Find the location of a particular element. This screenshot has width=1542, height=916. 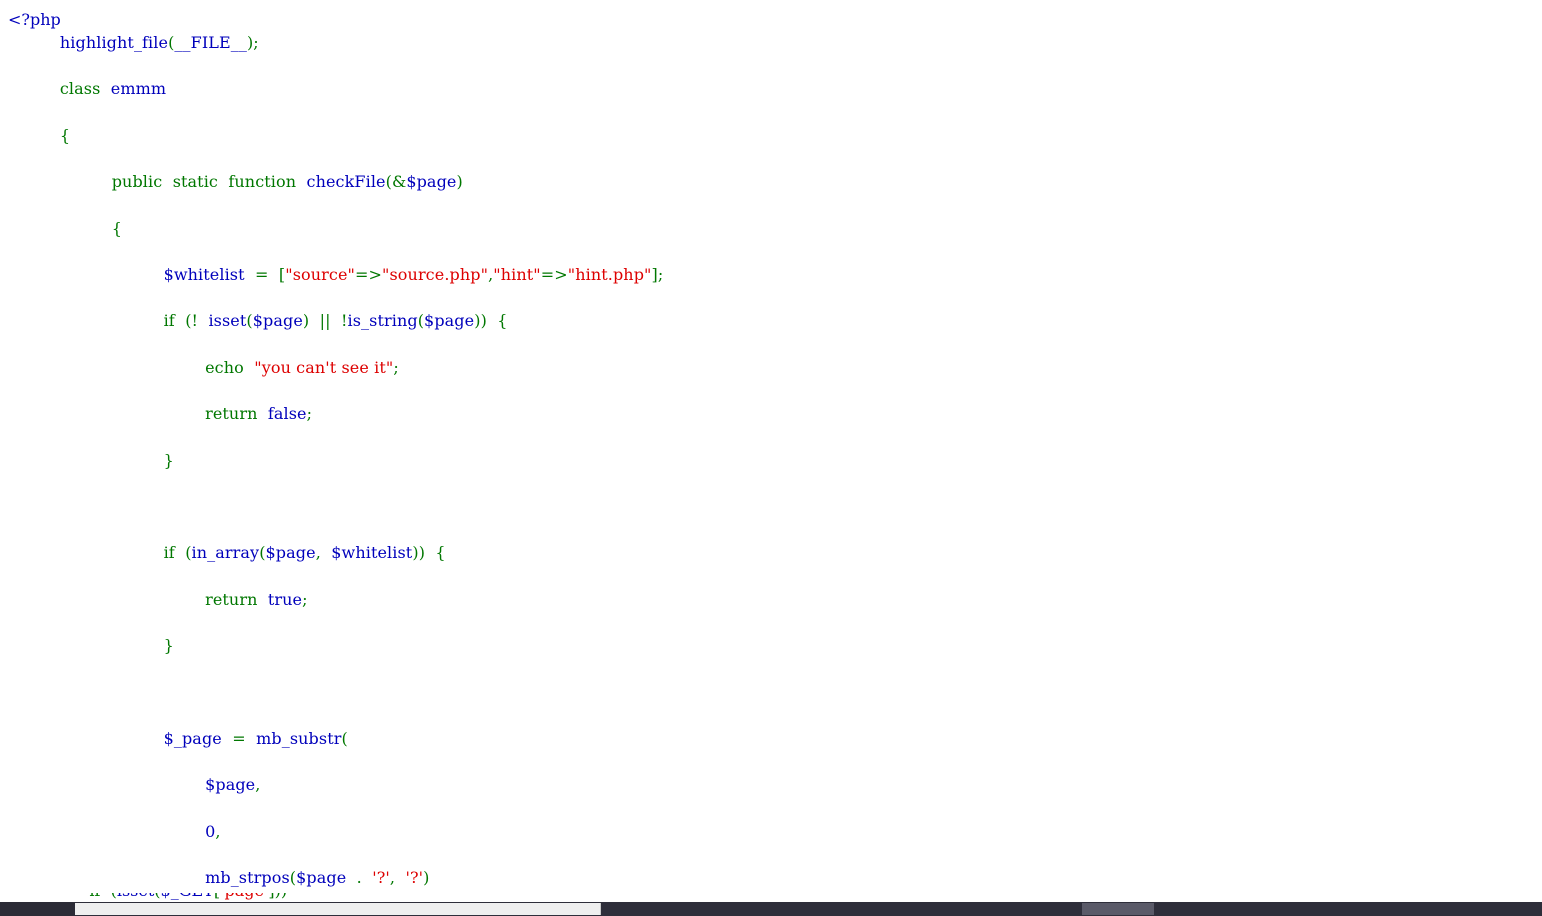

code-token: mb_strpos is located at coordinates (247, 878).